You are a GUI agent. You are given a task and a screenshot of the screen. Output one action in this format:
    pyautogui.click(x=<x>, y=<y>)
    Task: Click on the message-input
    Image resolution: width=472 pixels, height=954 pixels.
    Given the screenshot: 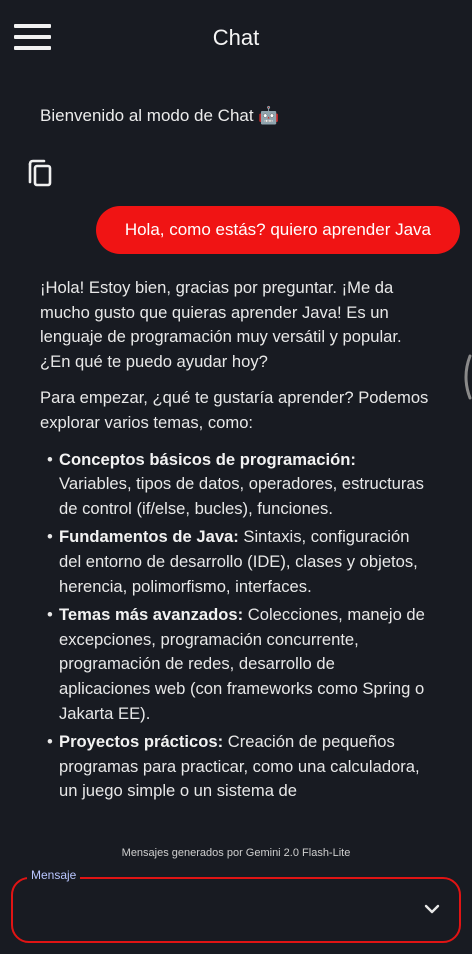 What is the action you would take?
    pyautogui.click(x=236, y=910)
    